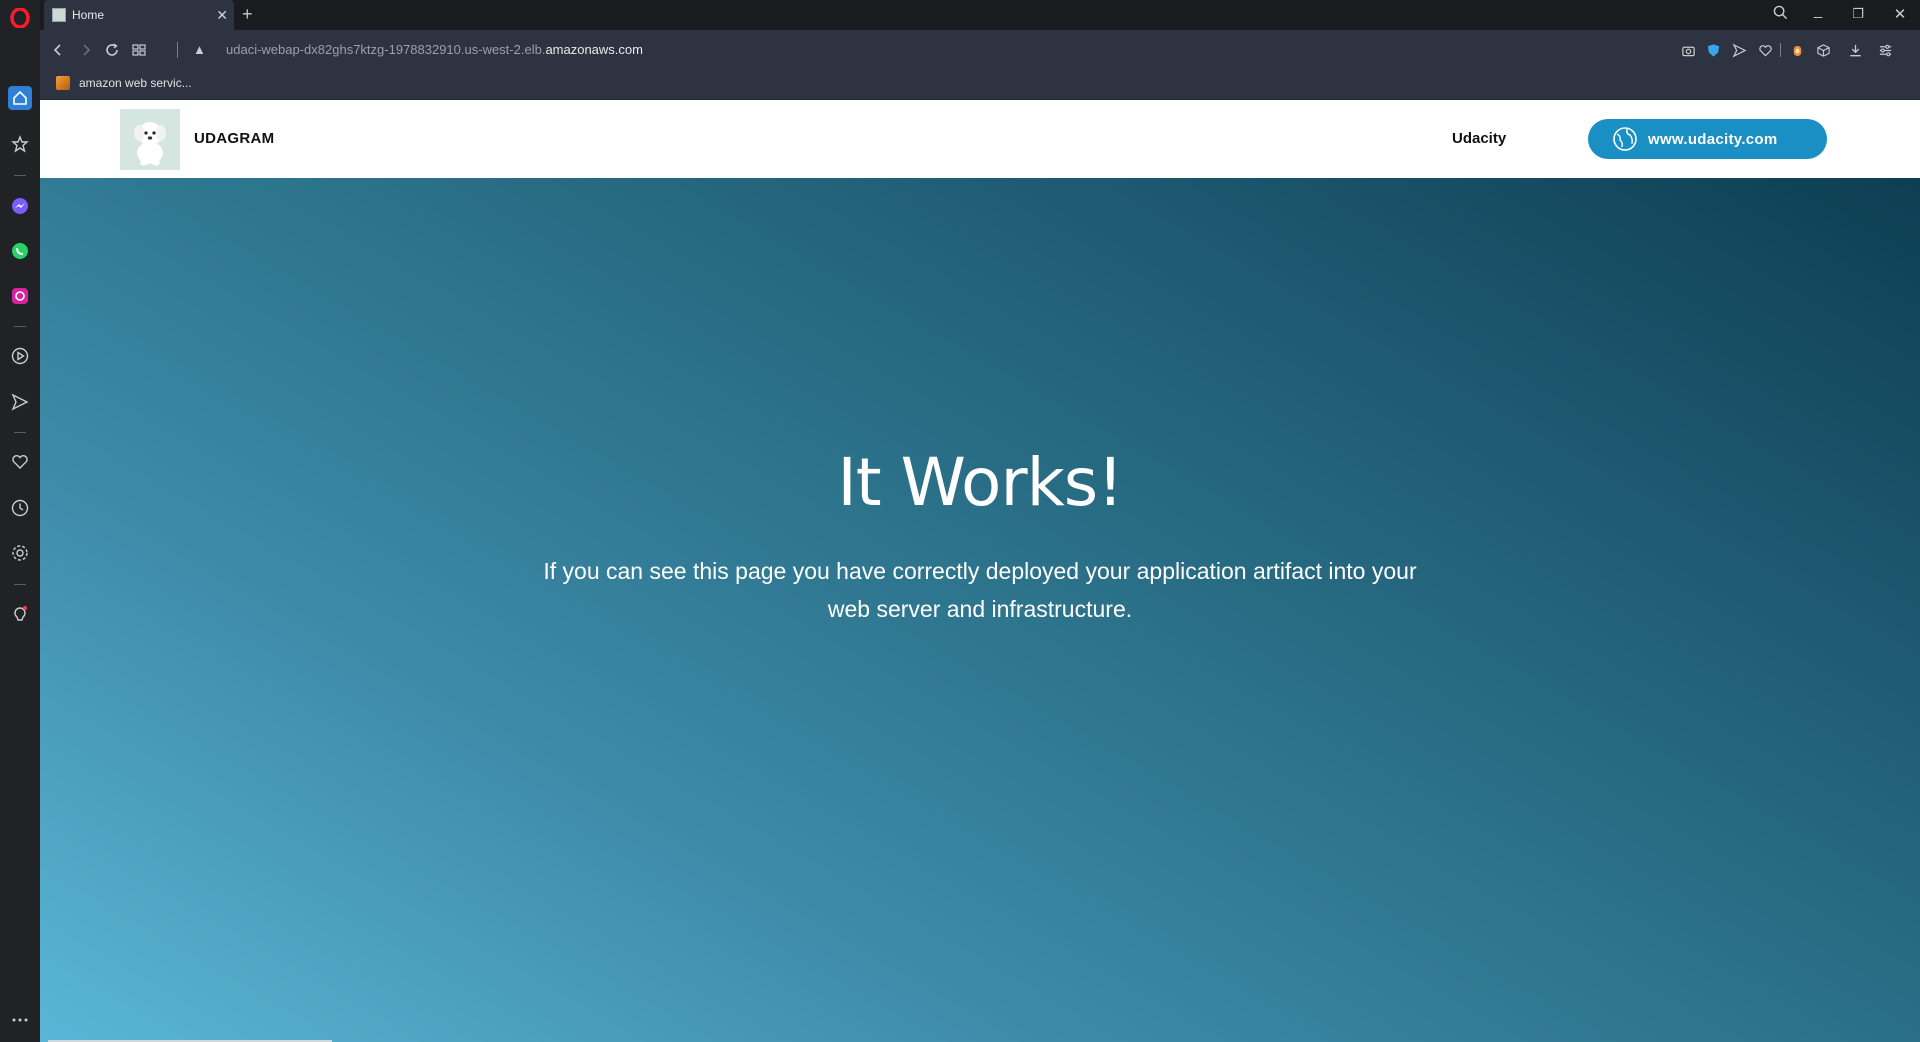 This screenshot has height=1042, width=1920. Describe the element at coordinates (20, 521) in the screenshot. I see `browser-sidebar` at that location.